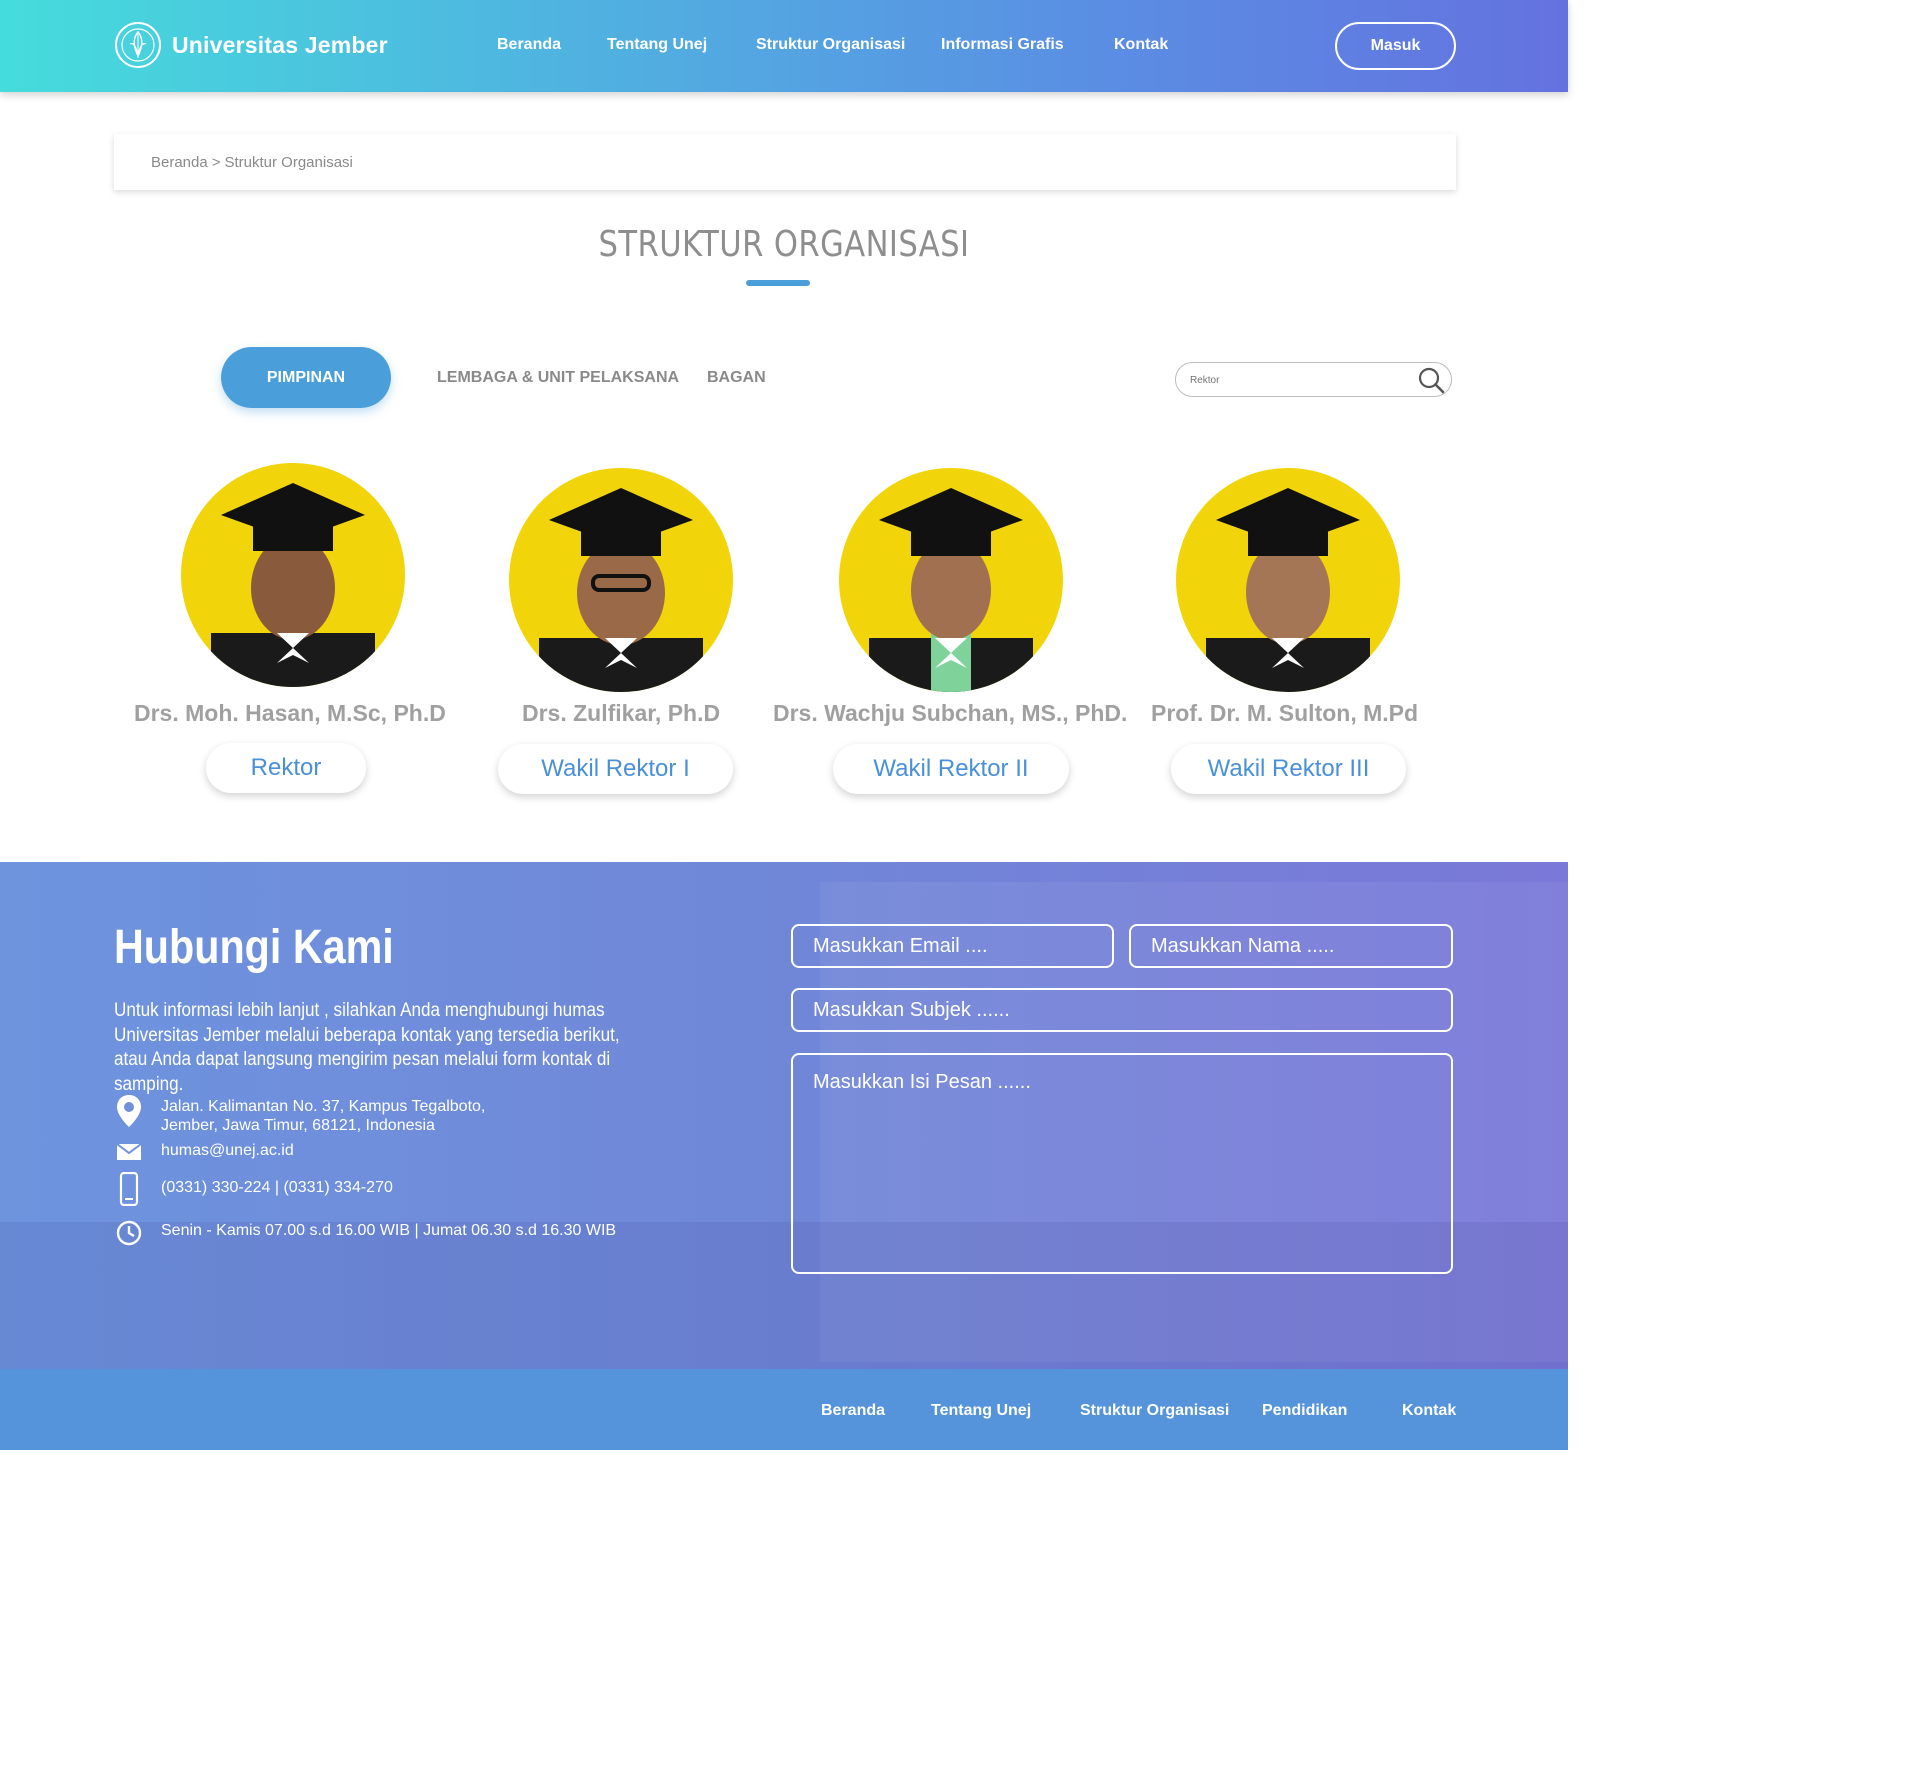  What do you see at coordinates (952, 946) in the screenshot?
I see `email-field` at bounding box center [952, 946].